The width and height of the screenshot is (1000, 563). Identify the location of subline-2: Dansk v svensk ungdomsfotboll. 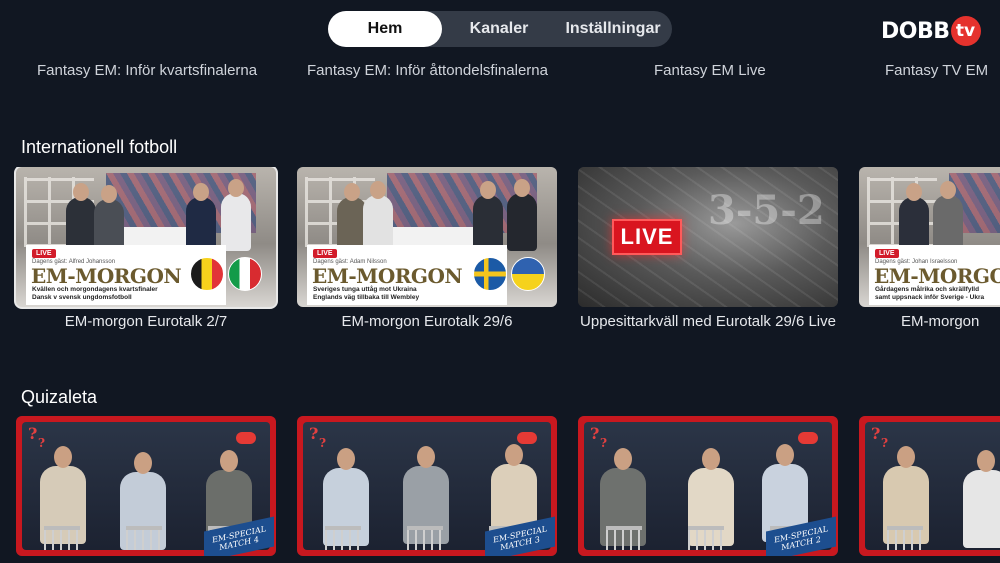
(82, 297).